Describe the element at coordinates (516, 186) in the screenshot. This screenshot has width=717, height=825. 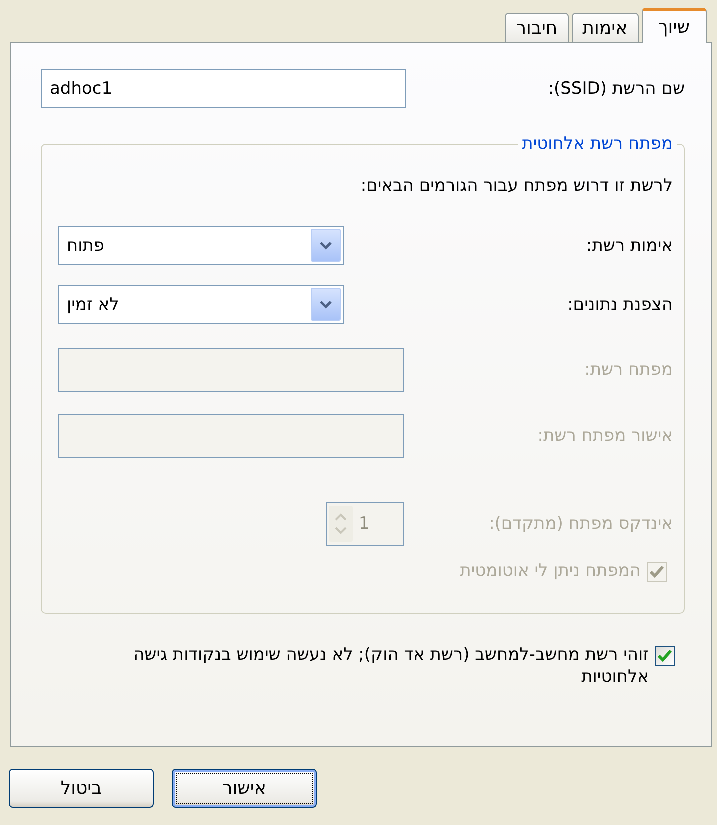
I see `group-description: לרשת זו דרוש מפתח עבור הגורמים הבאים:` at that location.